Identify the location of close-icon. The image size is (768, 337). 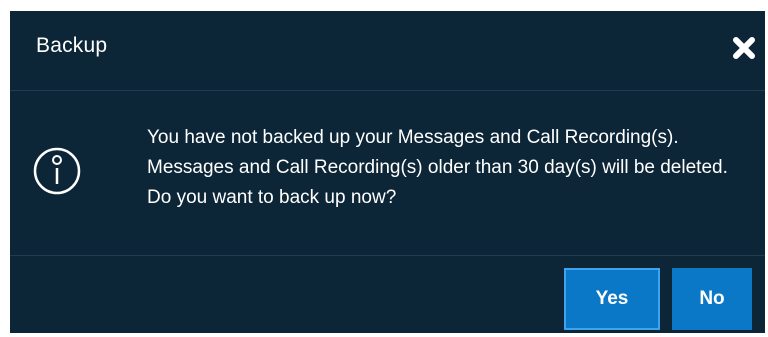
(744, 48).